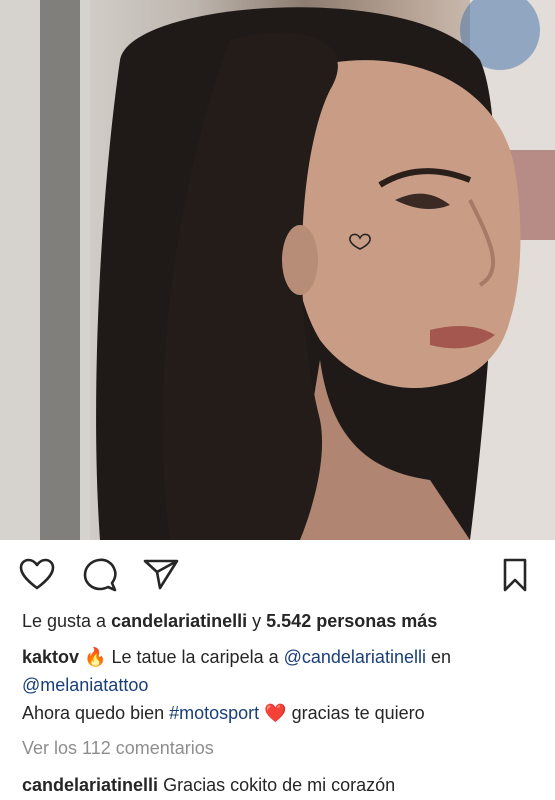 Image resolution: width=555 pixels, height=800 pixels. Describe the element at coordinates (438, 657) in the screenshot. I see `caption-text-2: en` at that location.